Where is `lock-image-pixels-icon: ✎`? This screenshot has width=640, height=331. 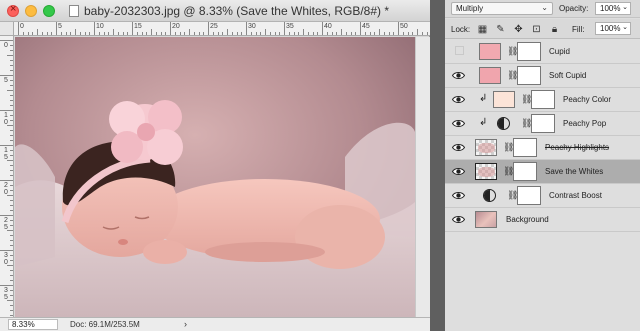
lock-image-pixels-icon: ✎ is located at coordinates (500, 29).